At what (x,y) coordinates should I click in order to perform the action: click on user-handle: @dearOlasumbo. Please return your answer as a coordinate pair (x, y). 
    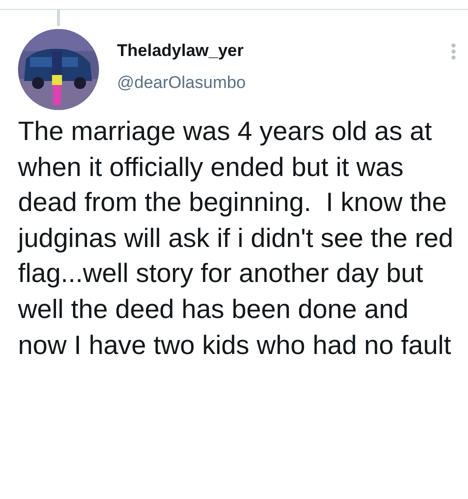
    Looking at the image, I should click on (284, 83).